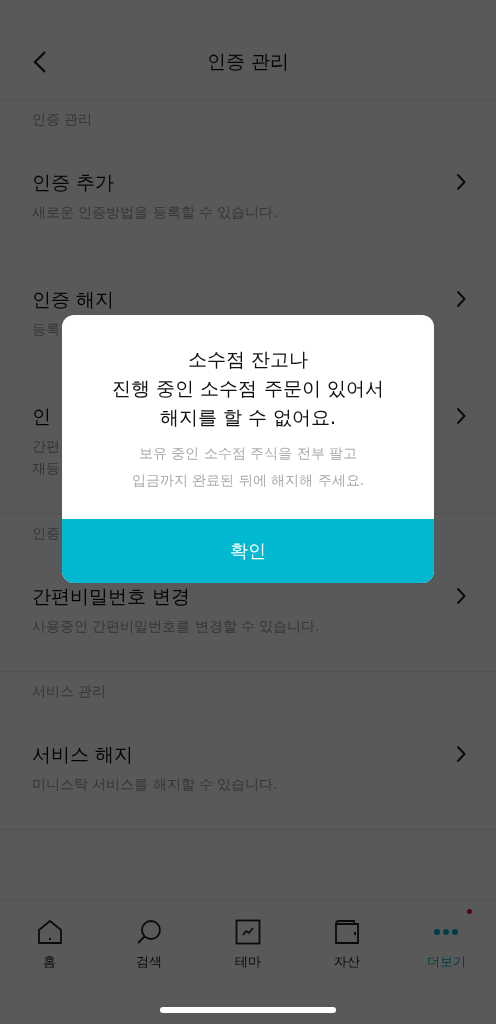 The image size is (496, 1024). What do you see at coordinates (247, 61) in the screenshot?
I see `screen-title: 인증 관리` at bounding box center [247, 61].